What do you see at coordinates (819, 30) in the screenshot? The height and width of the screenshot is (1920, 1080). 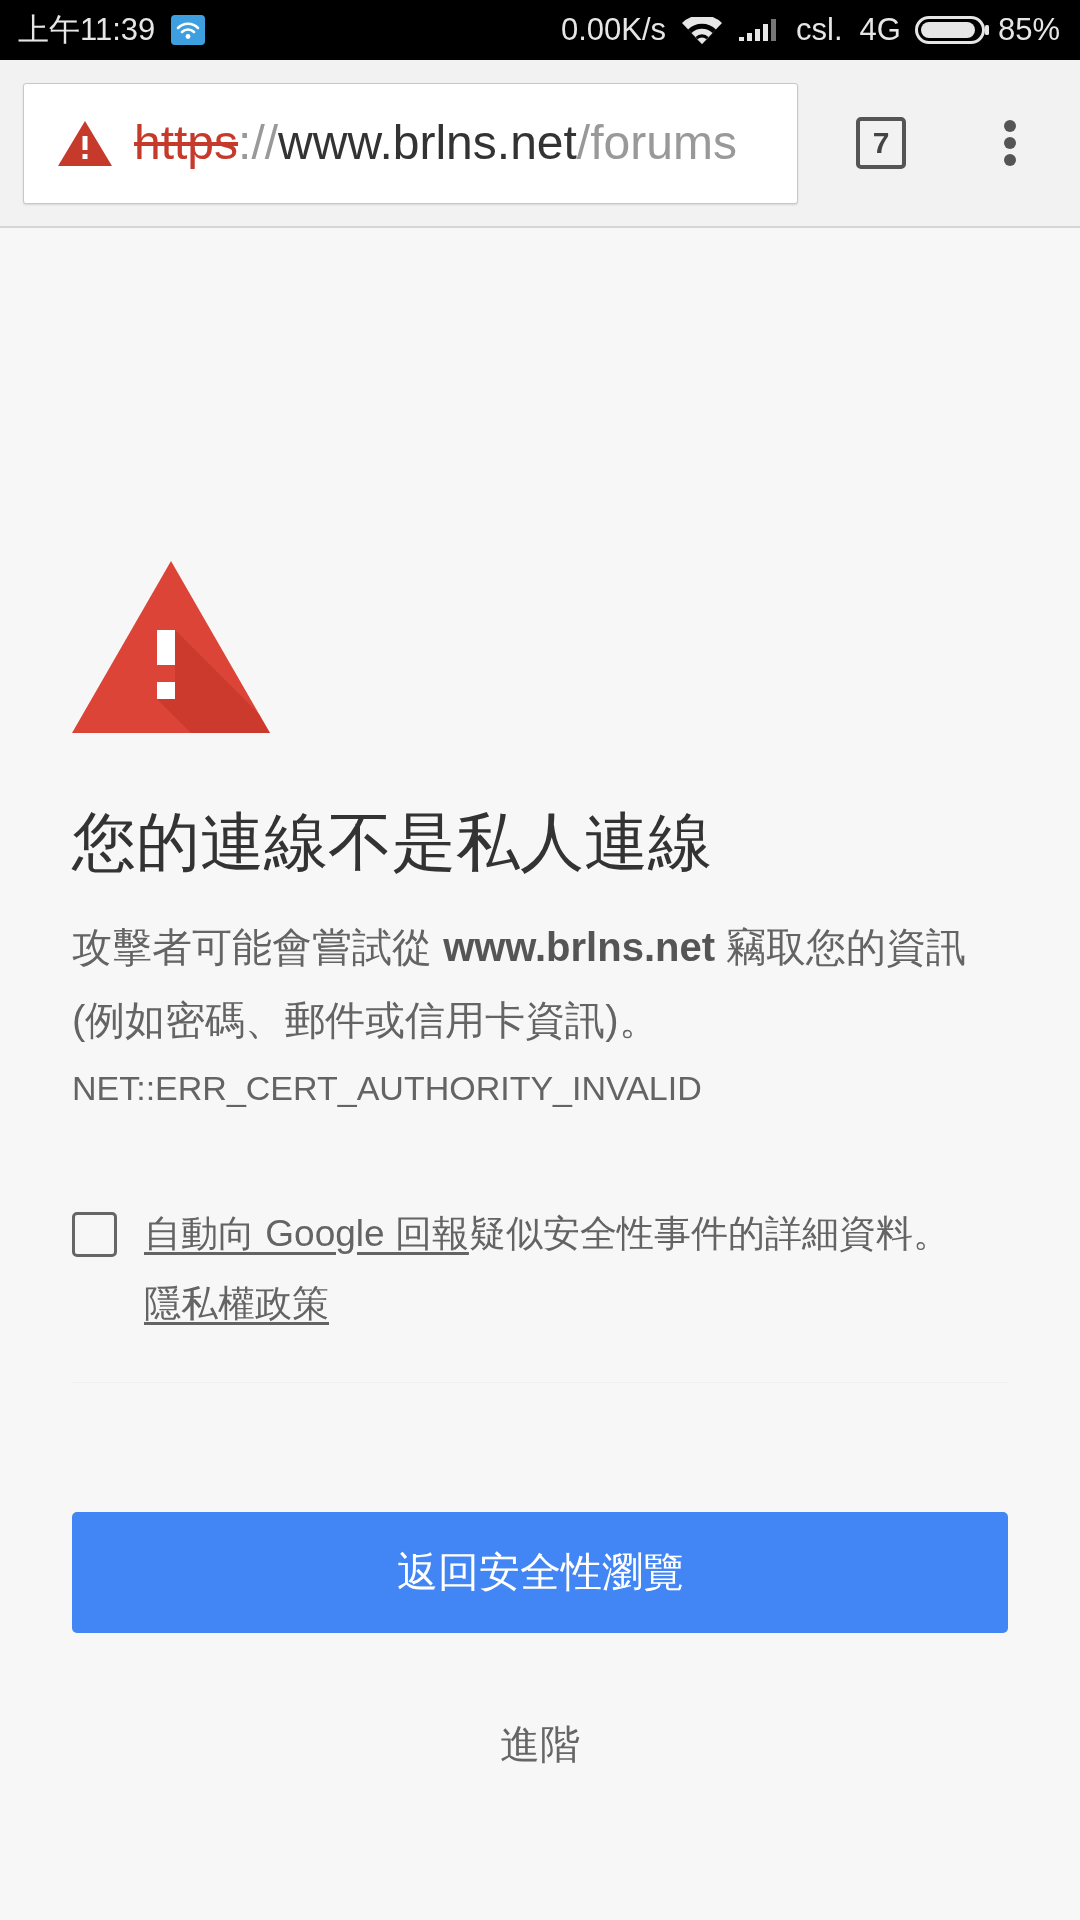 I see `carrier-name: csl.` at bounding box center [819, 30].